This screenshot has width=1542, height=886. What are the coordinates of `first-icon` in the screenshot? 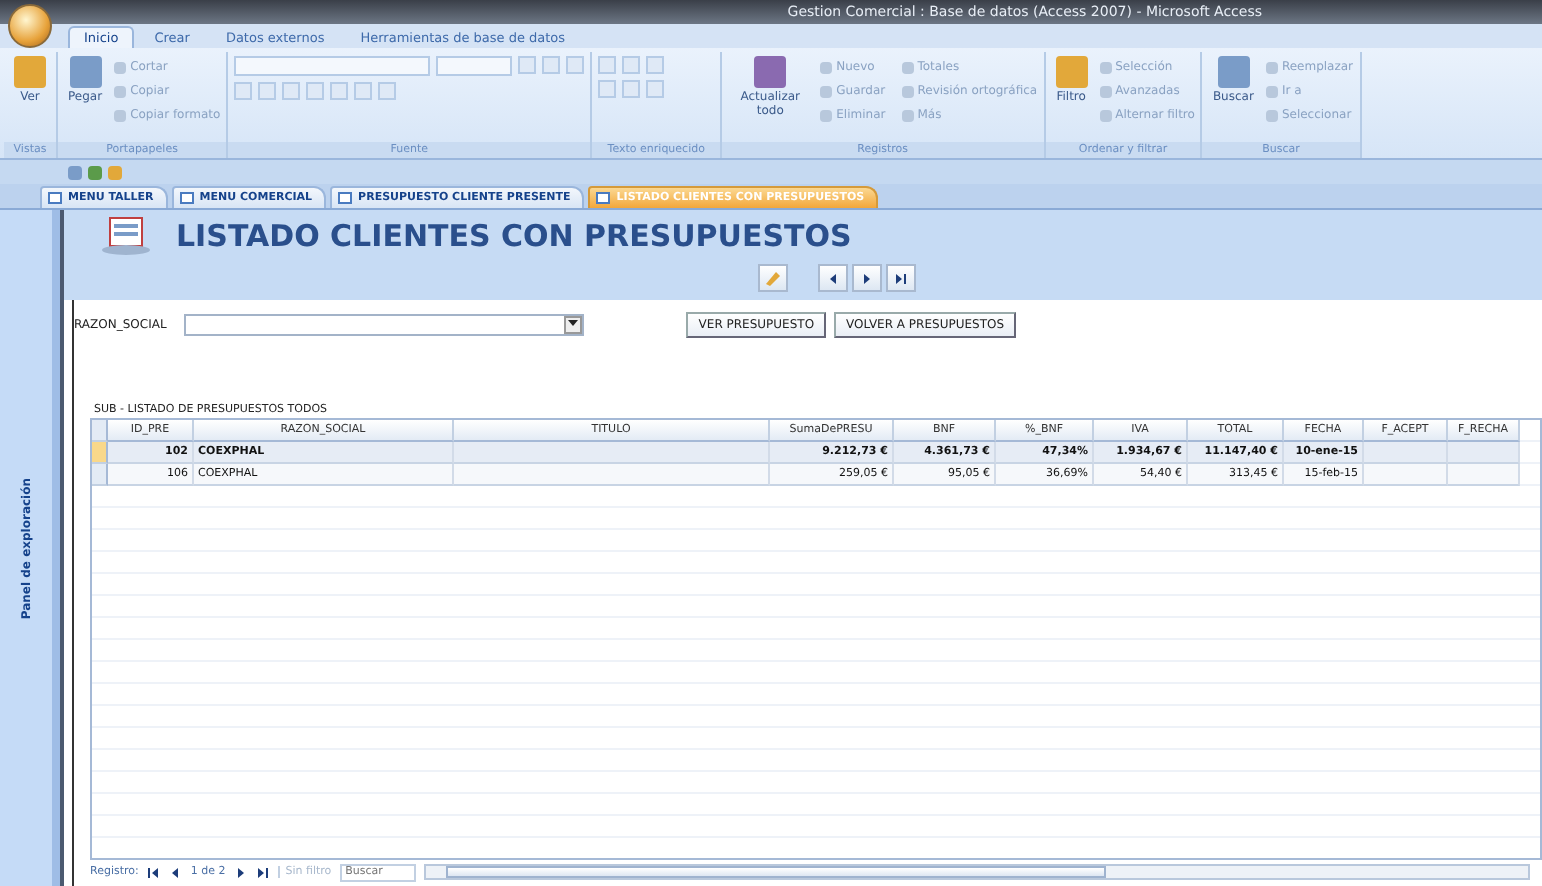 It's located at (153, 872).